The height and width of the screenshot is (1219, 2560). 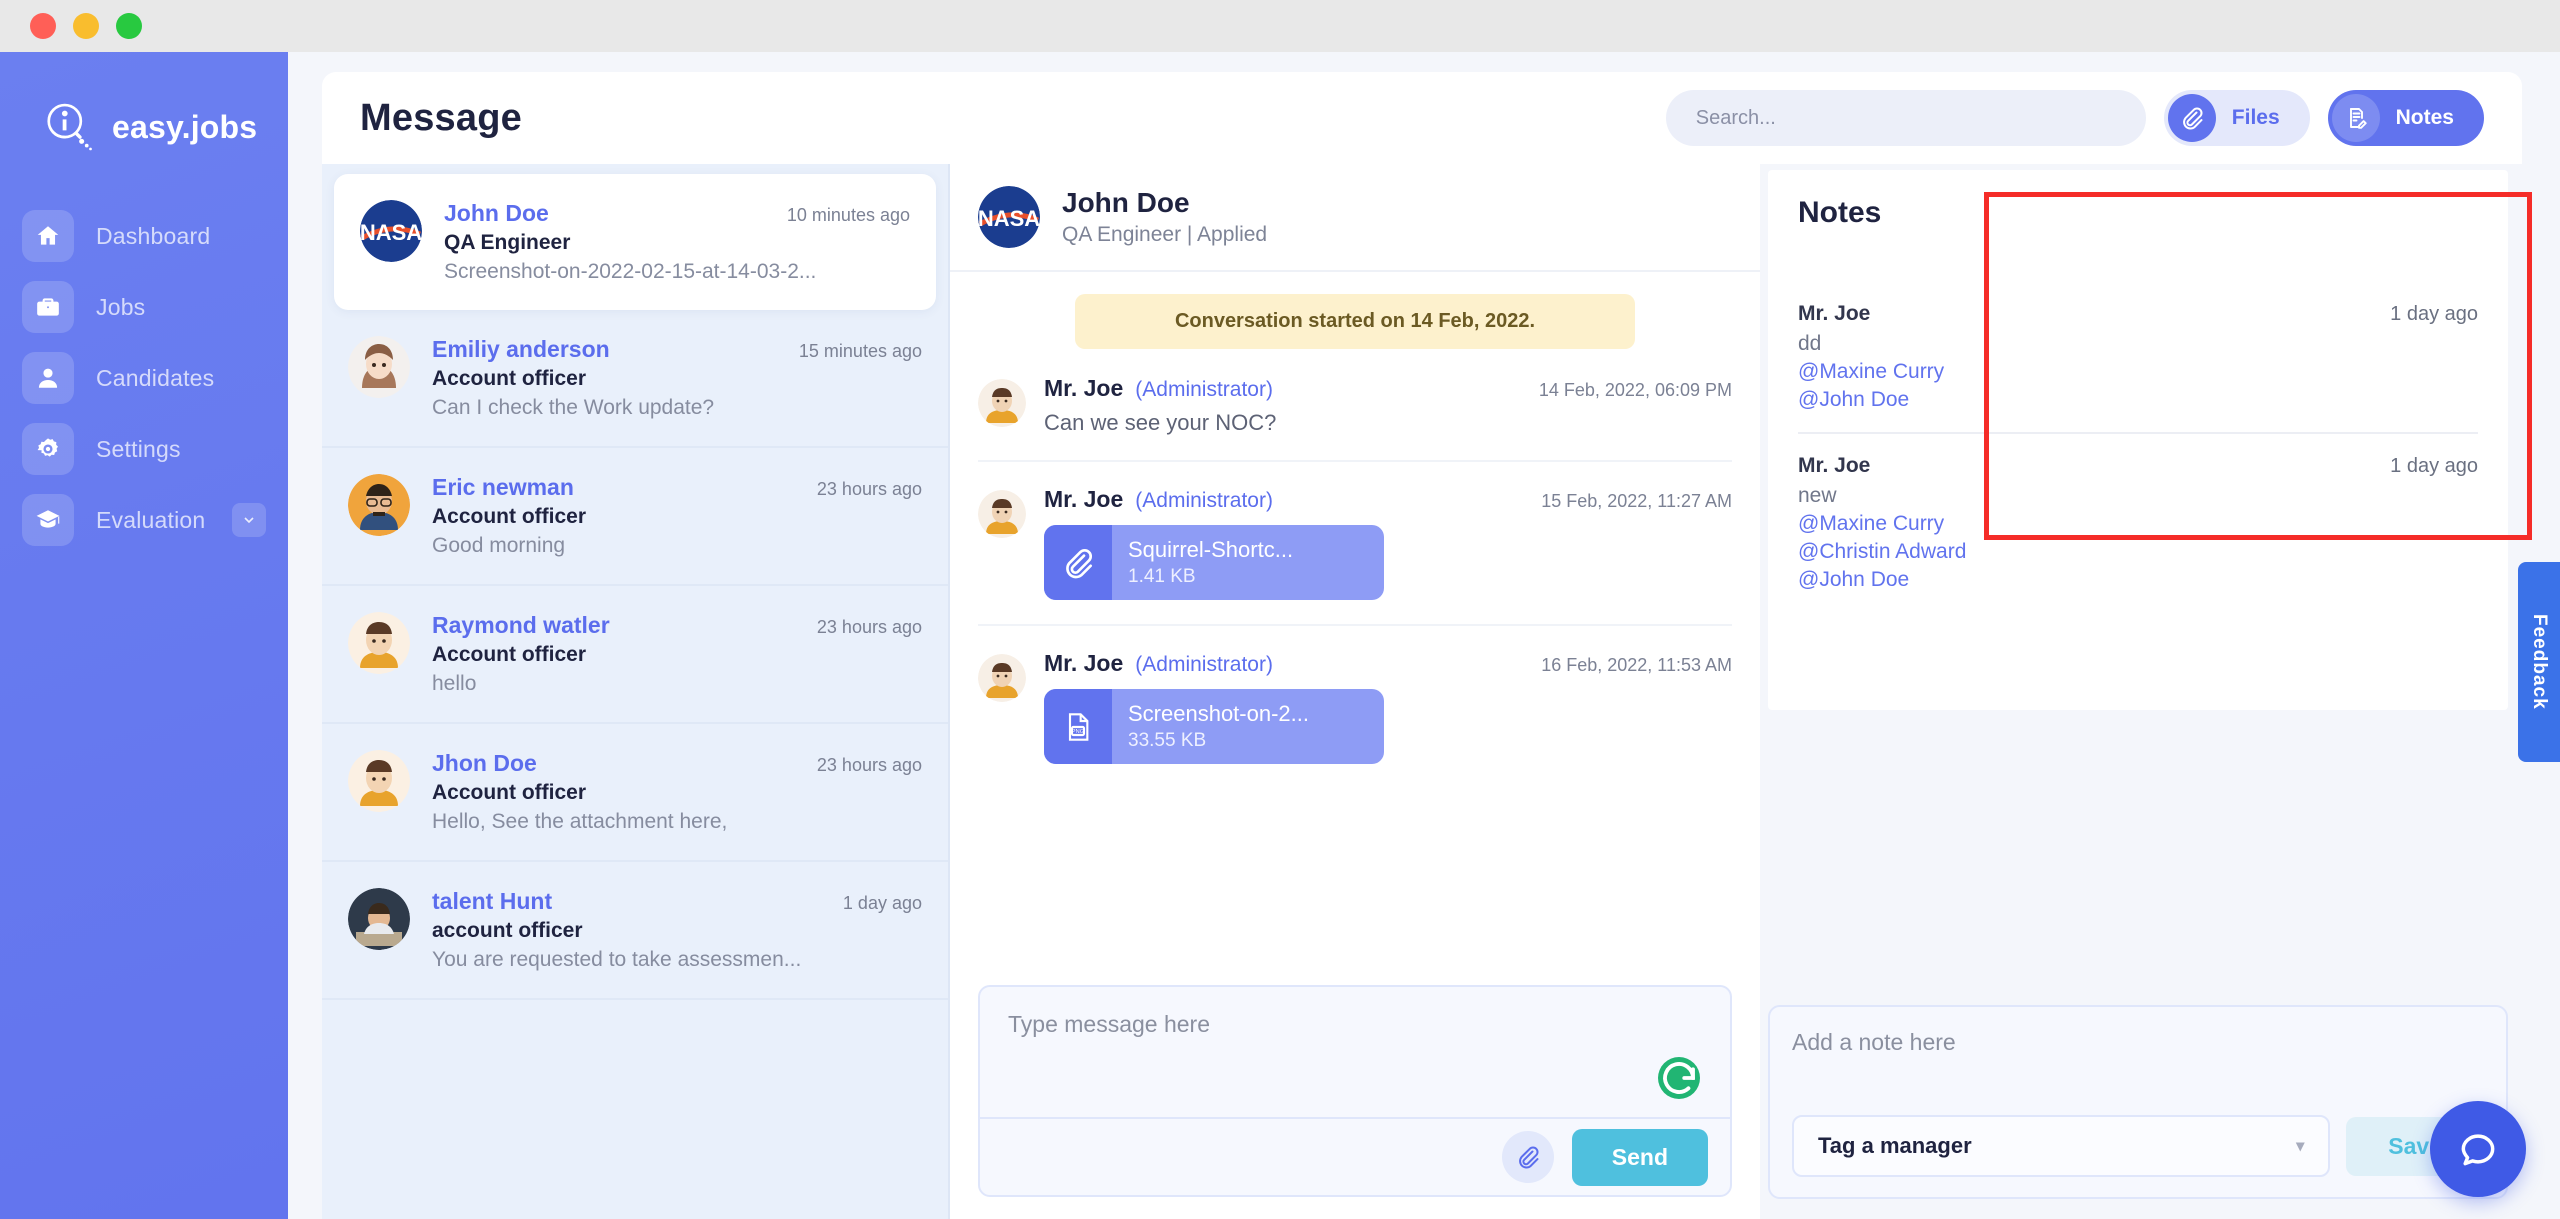 What do you see at coordinates (1167, 740) in the screenshot?
I see `attachment-size: 33.55 KB` at bounding box center [1167, 740].